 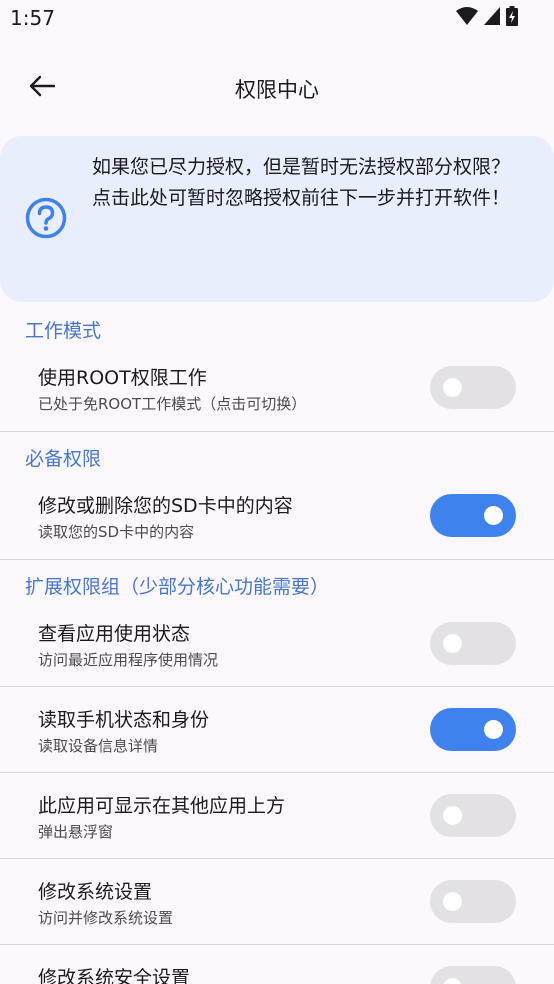 What do you see at coordinates (277, 819) in the screenshot?
I see `permission-row-overlay: 此应用可显示在其他应用上方 弹出悬浮窗` at bounding box center [277, 819].